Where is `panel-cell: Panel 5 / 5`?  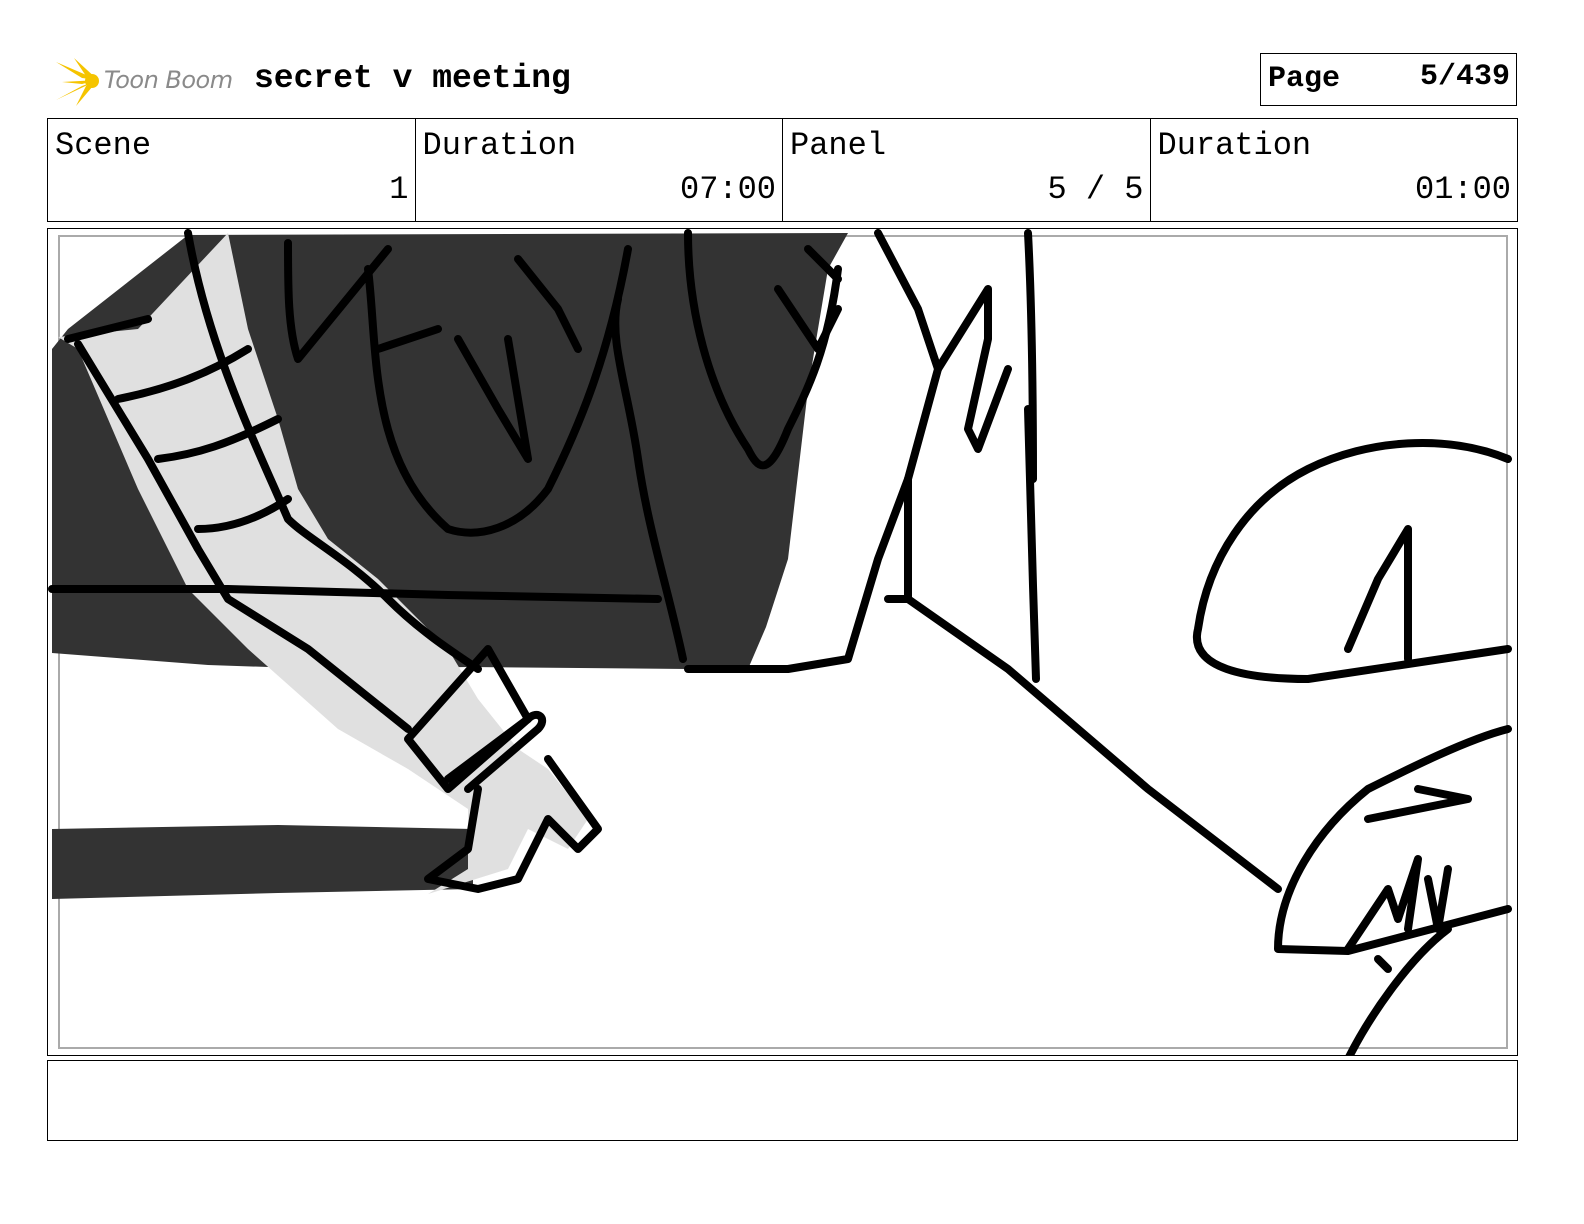 panel-cell: Panel 5 / 5 is located at coordinates (967, 170).